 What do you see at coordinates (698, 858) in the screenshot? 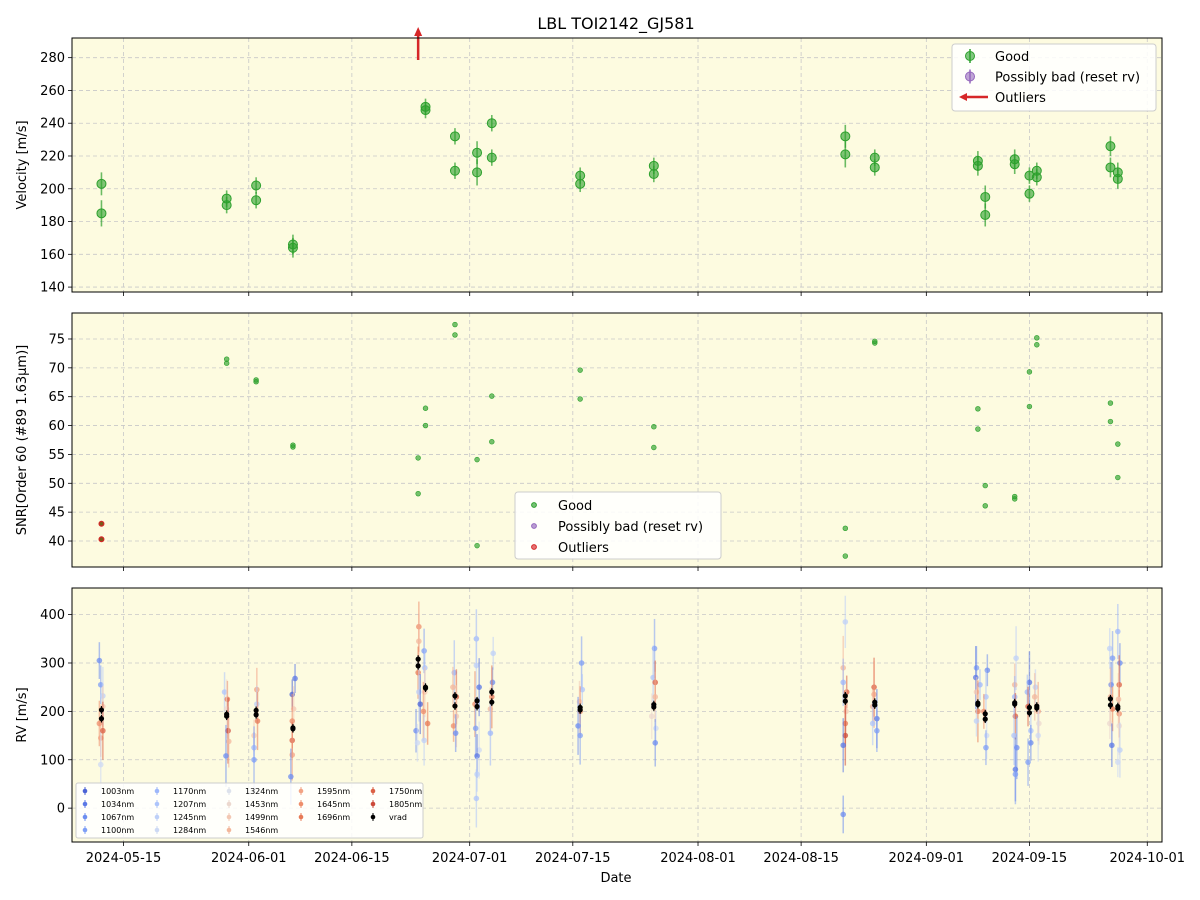
I see `x-tick-label: 2024-08-01` at bounding box center [698, 858].